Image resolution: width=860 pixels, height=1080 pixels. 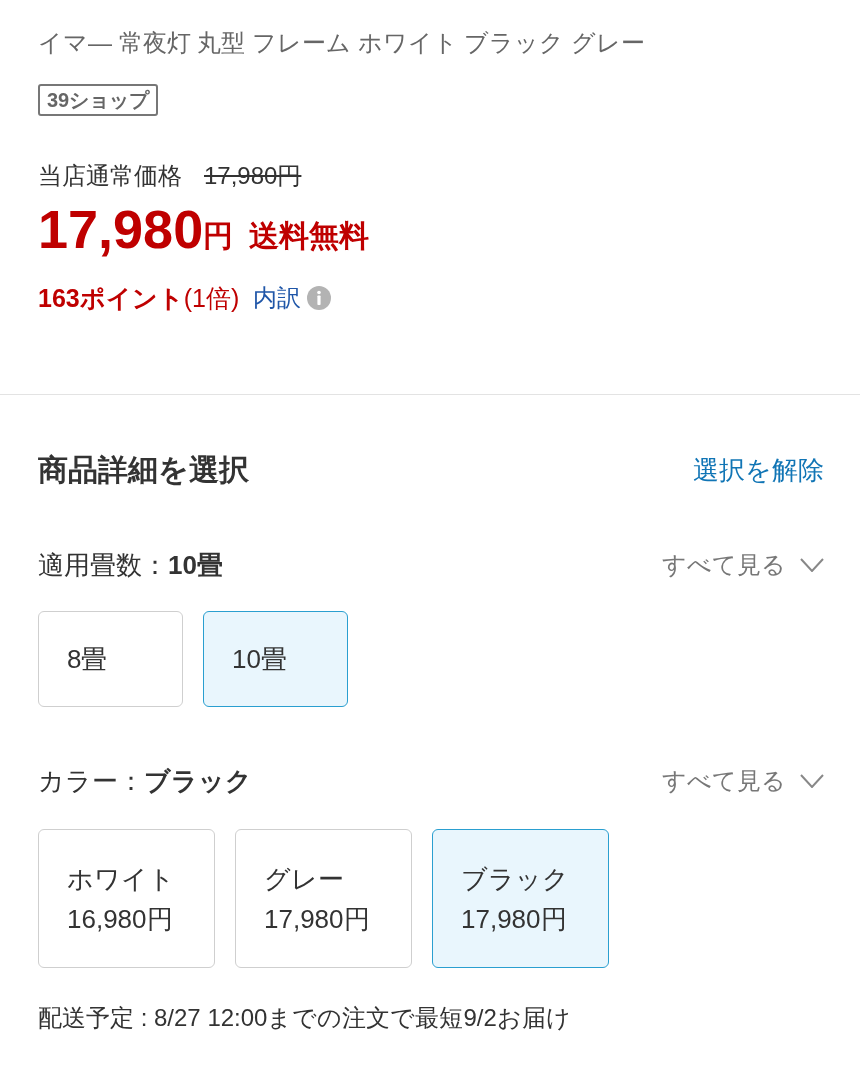 I want to click on points-text: 163ポイント(1倍), so click(x=139, y=298).